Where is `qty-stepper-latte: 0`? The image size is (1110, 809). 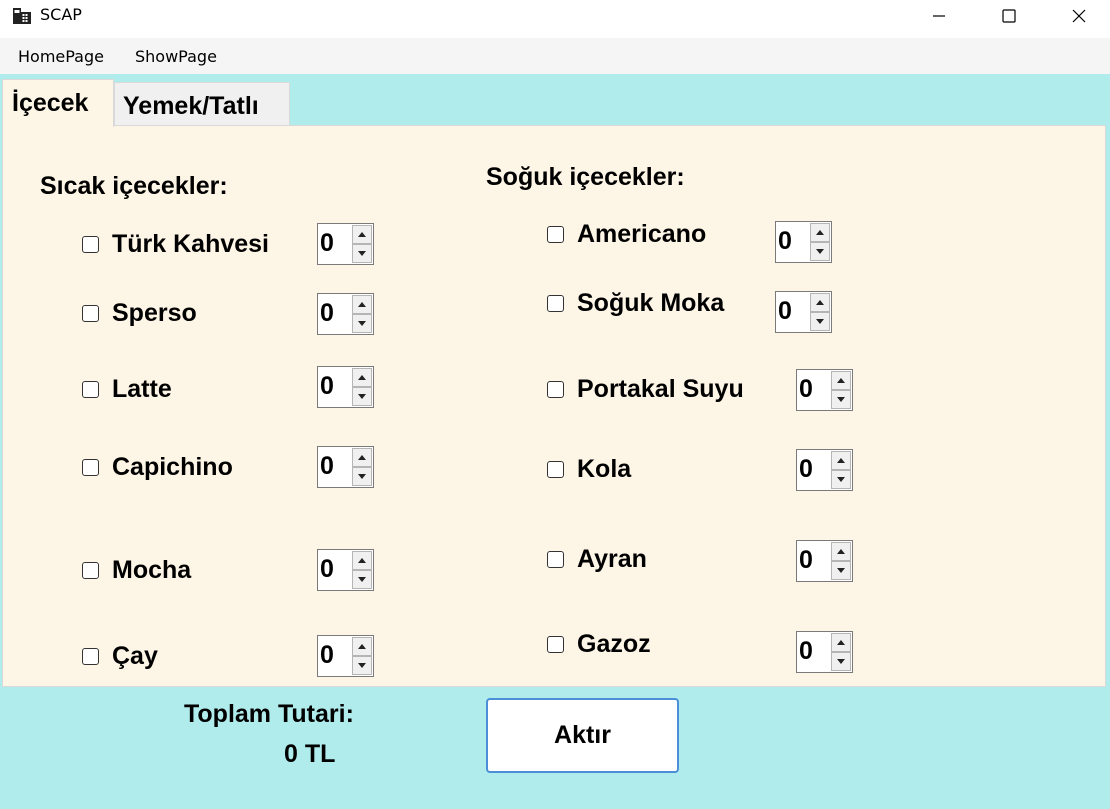 qty-stepper-latte: 0 is located at coordinates (345, 387).